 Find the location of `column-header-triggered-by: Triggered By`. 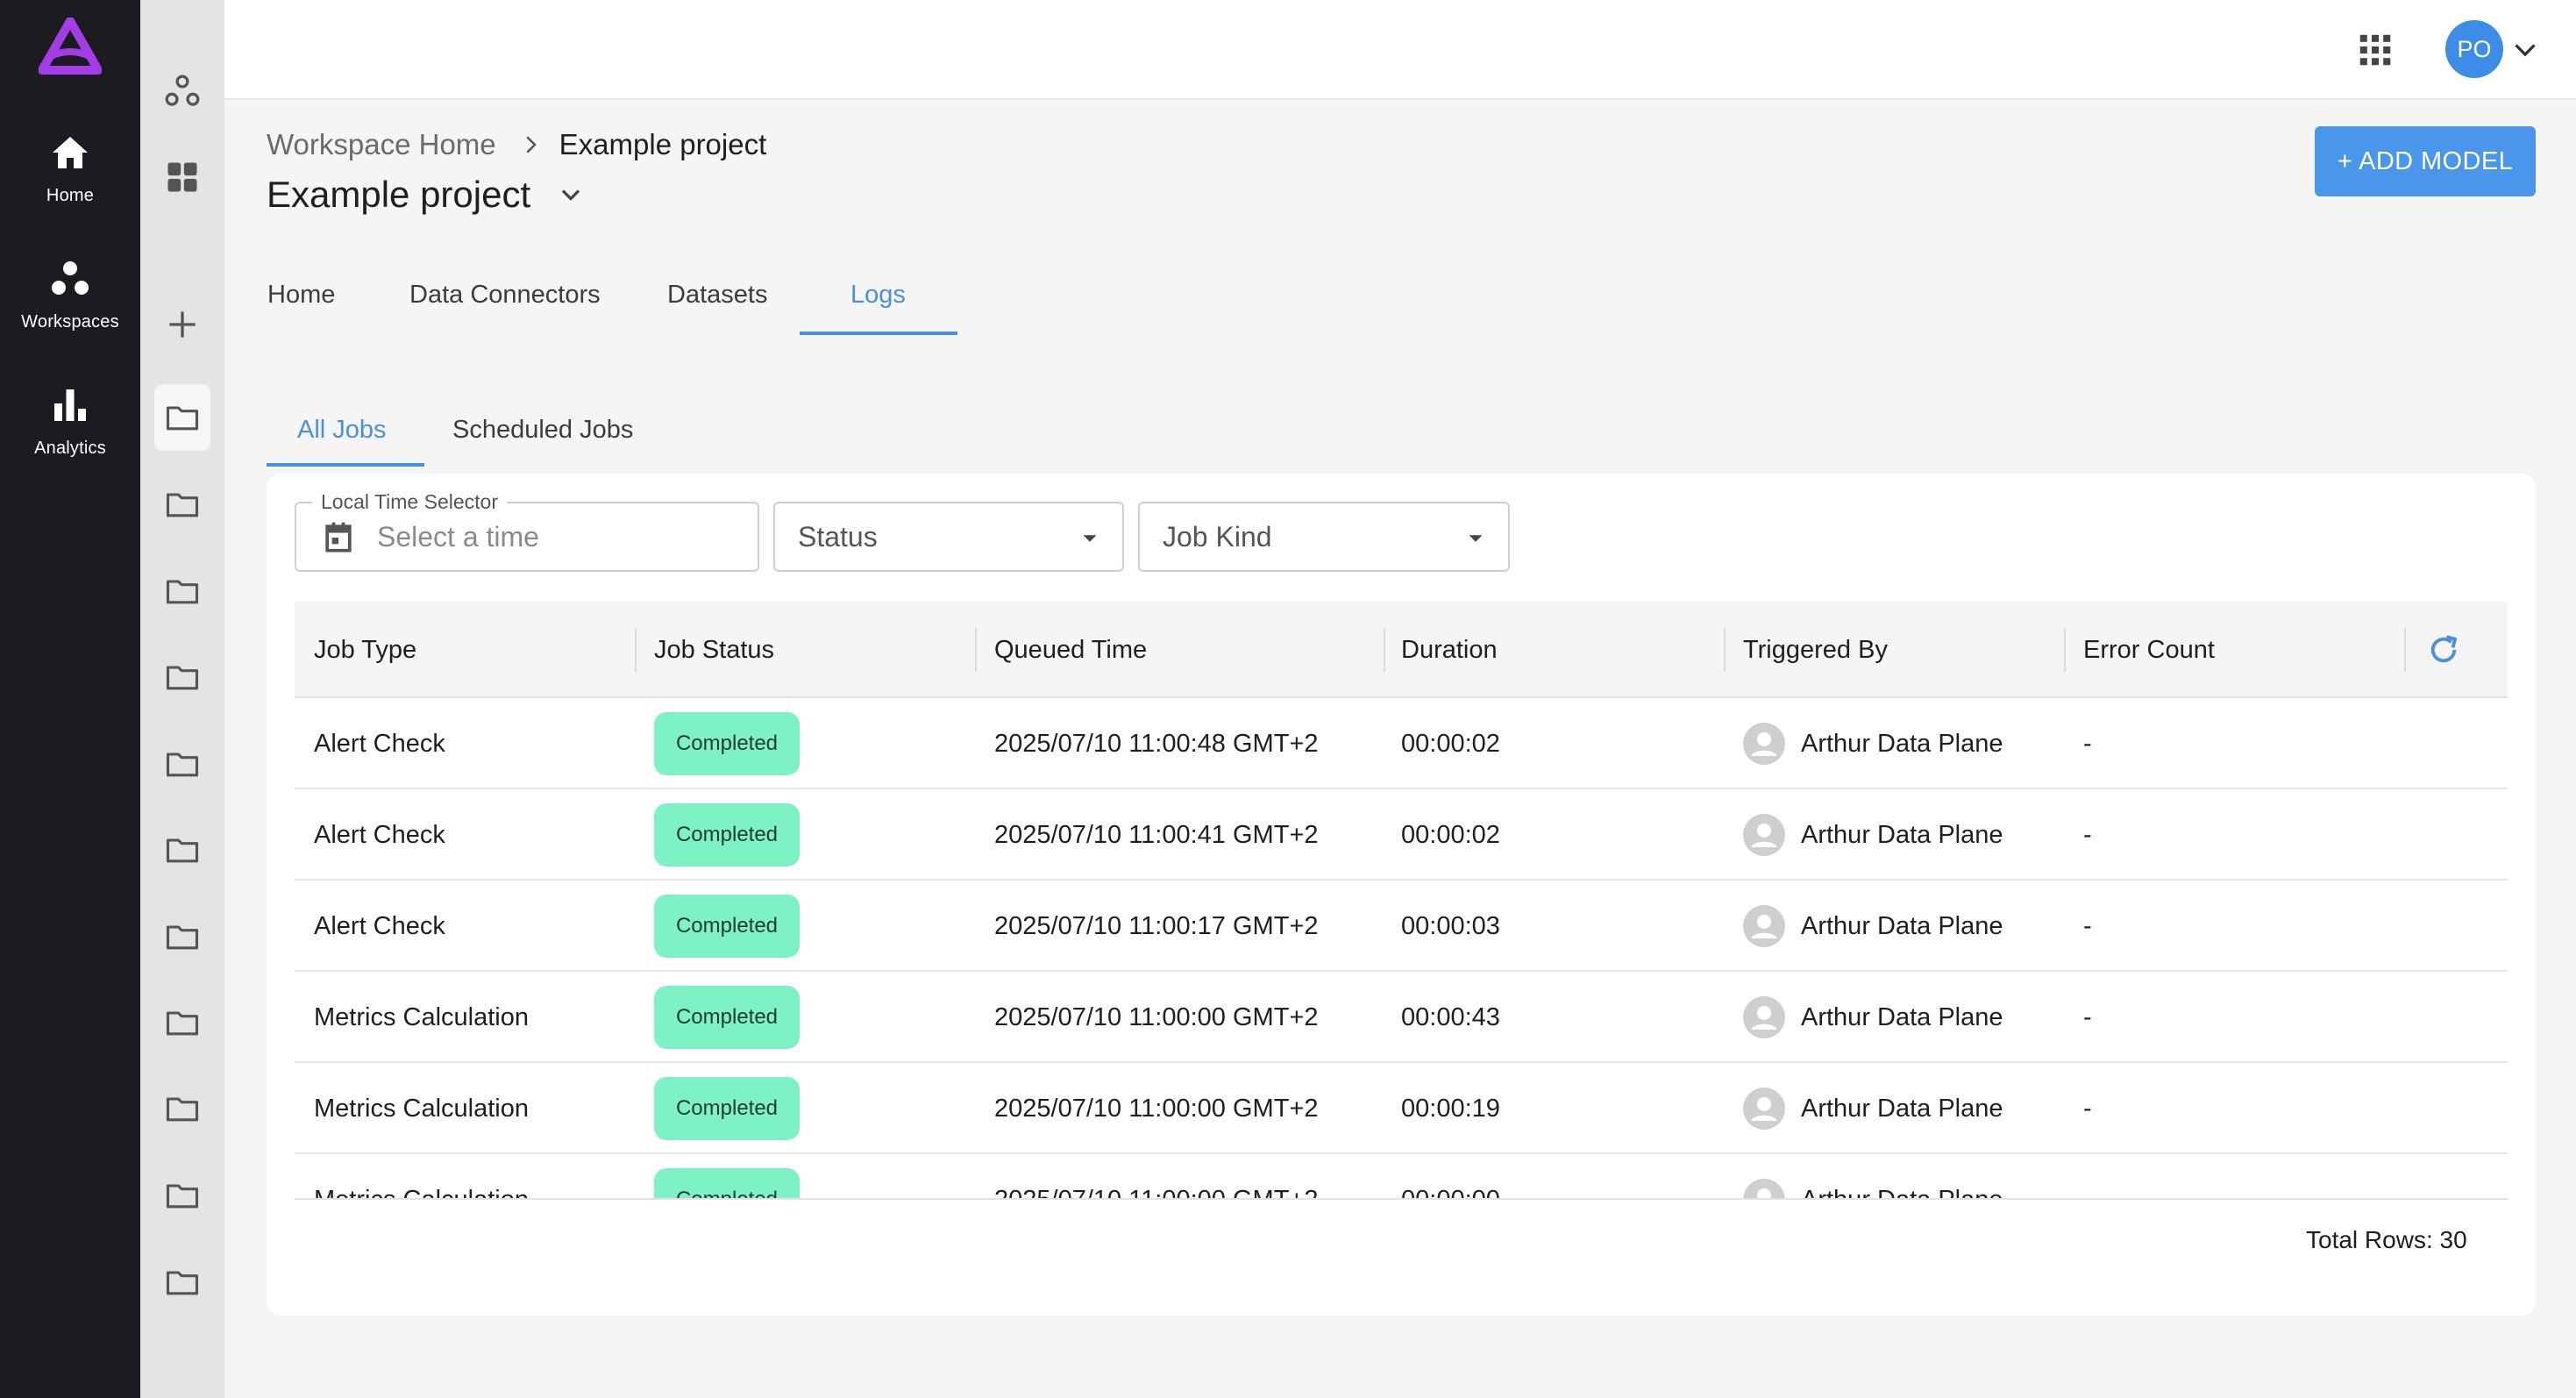

column-header-triggered-by: Triggered By is located at coordinates (1815, 650).